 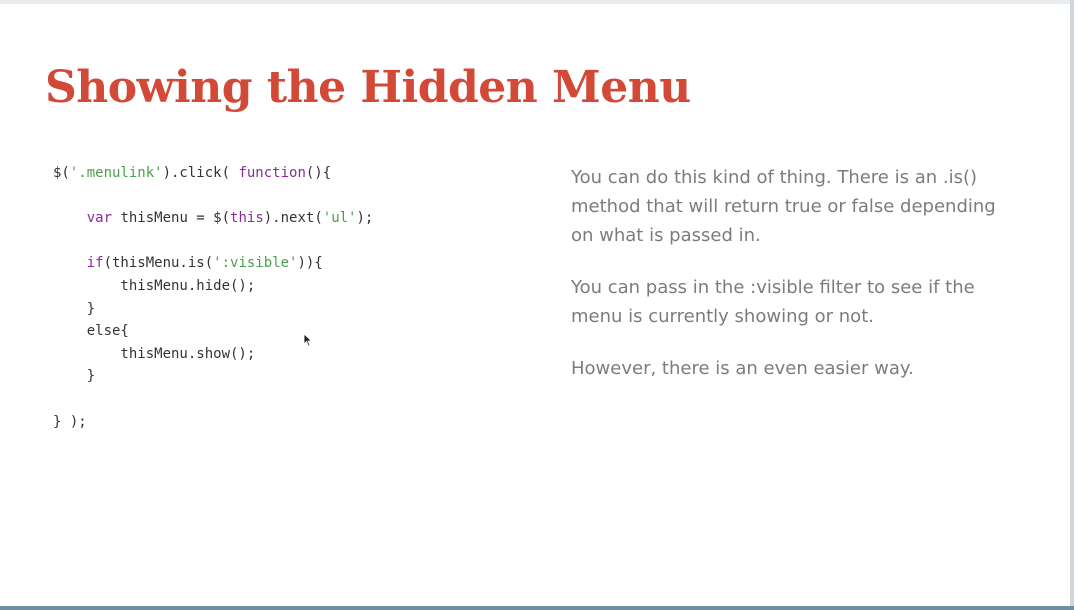 I want to click on code-token: $(, so click(x=61, y=173).